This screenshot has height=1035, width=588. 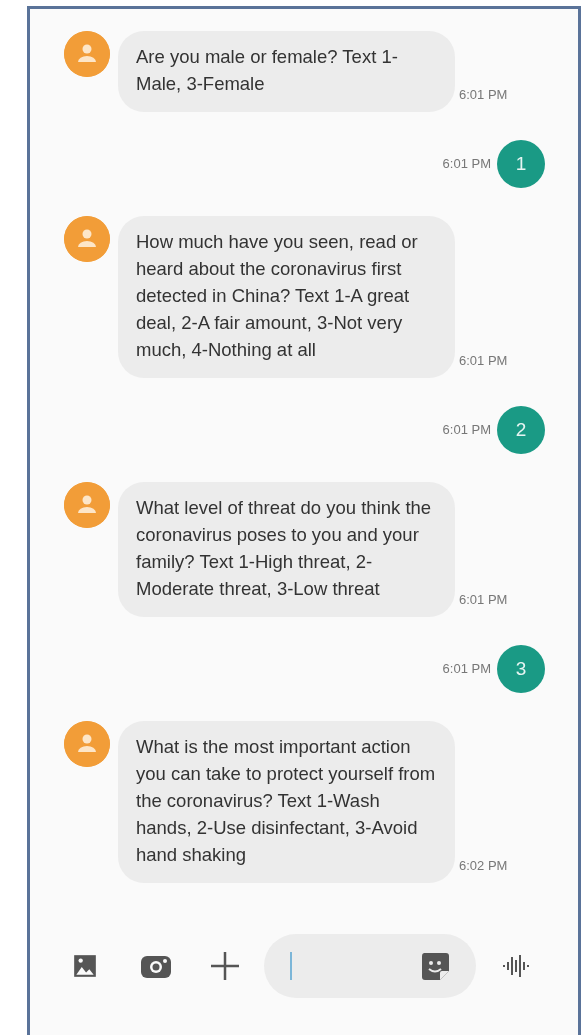 What do you see at coordinates (156, 966) in the screenshot?
I see `camera-icon` at bounding box center [156, 966].